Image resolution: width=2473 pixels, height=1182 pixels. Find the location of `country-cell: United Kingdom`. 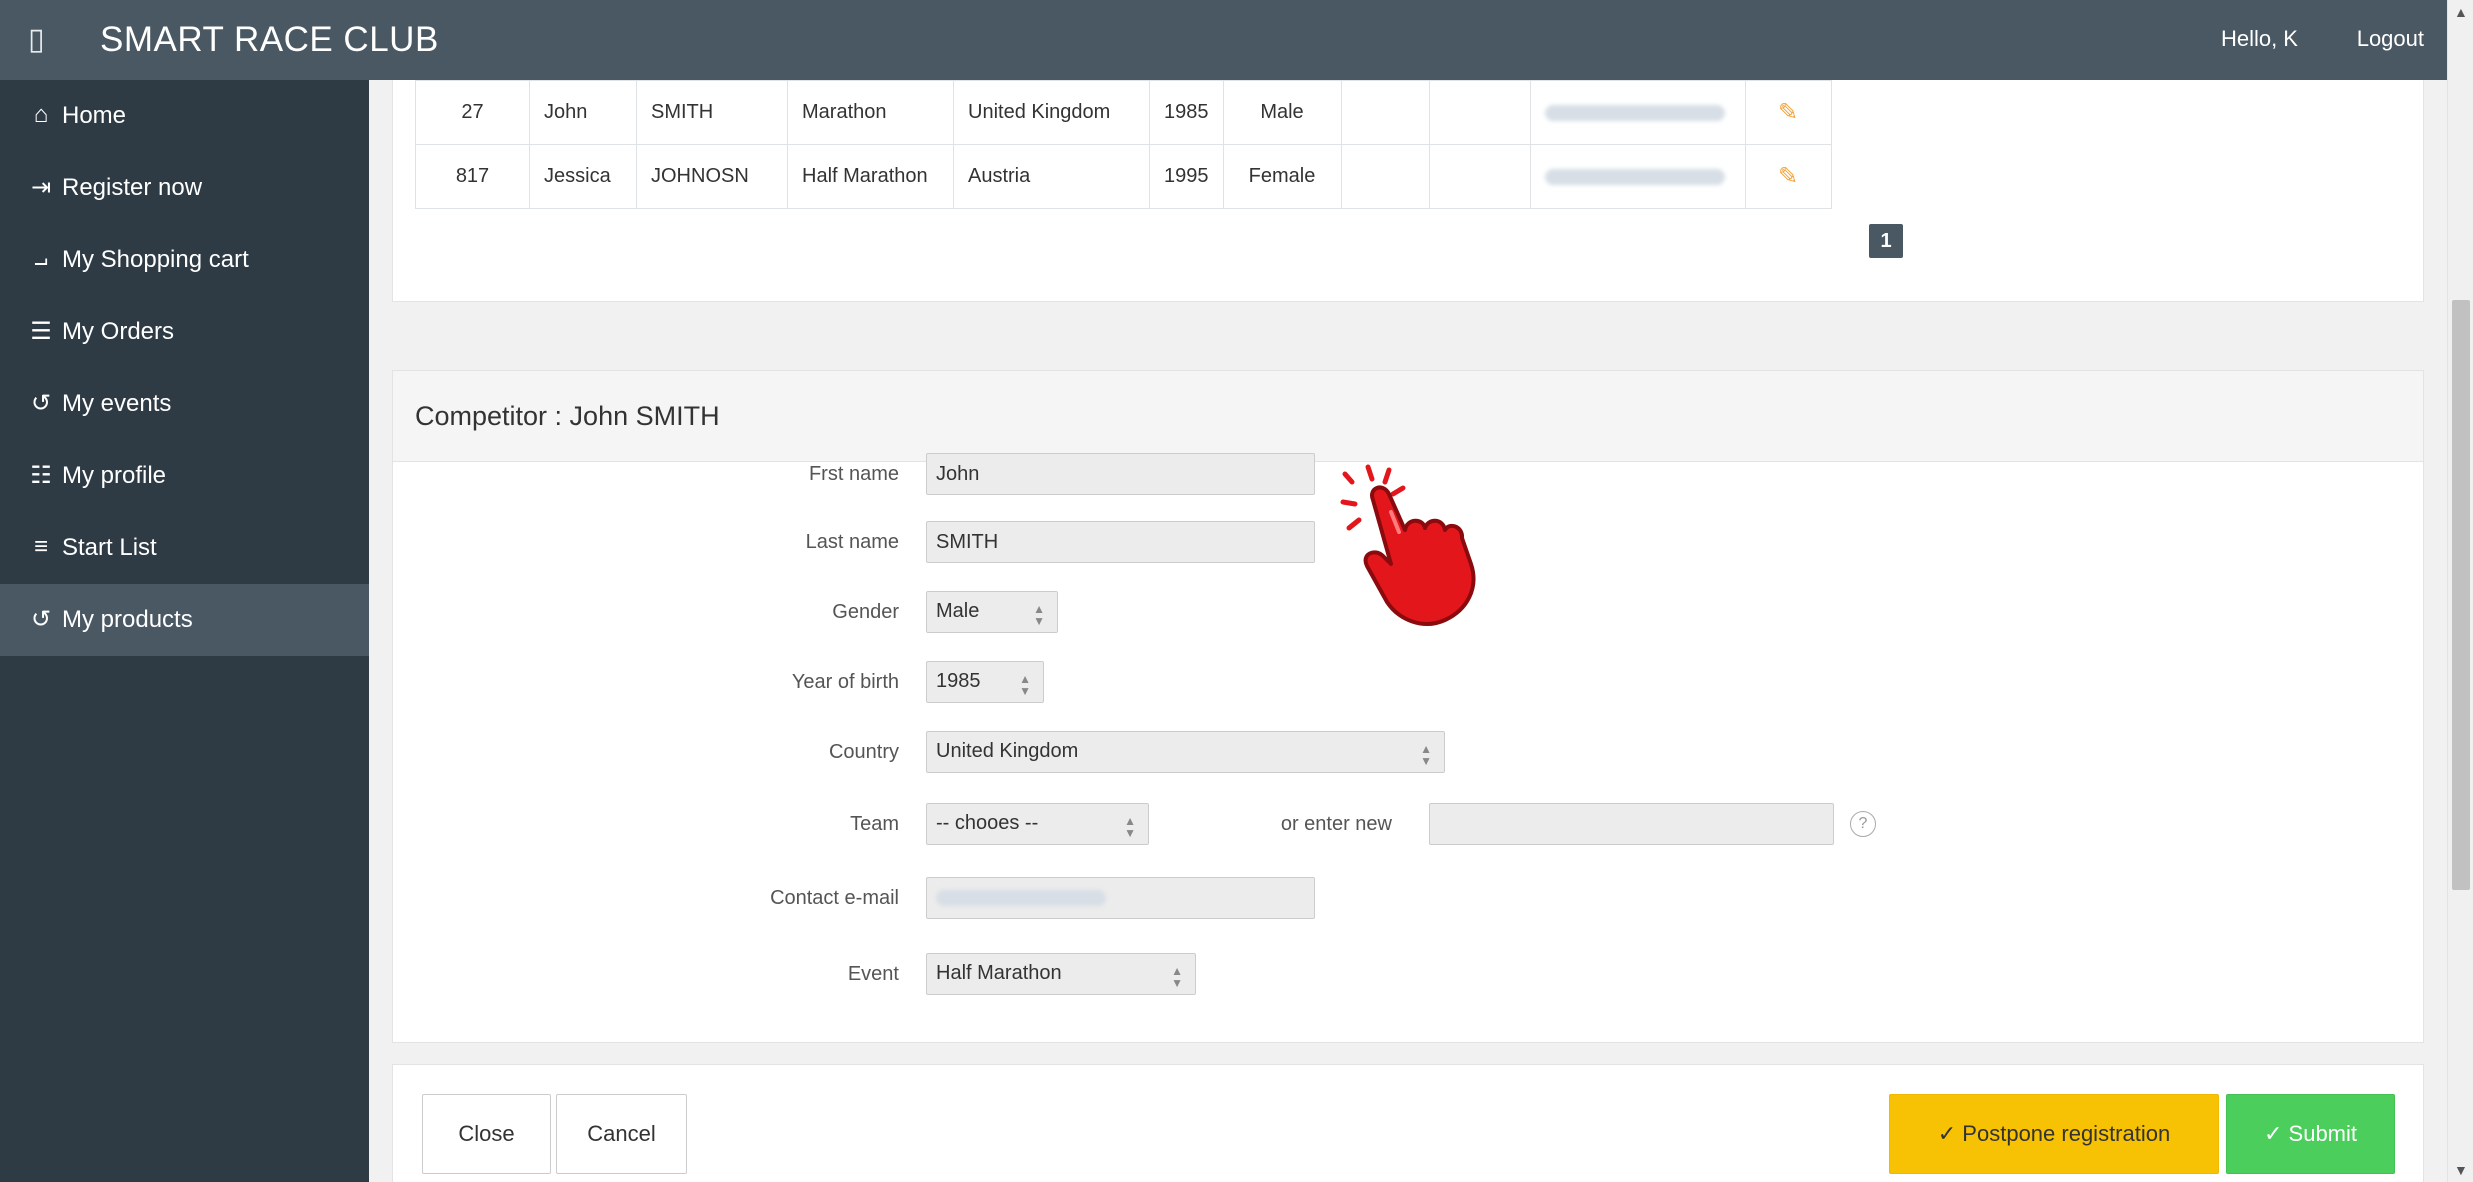

country-cell: United Kingdom is located at coordinates (1051, 112).